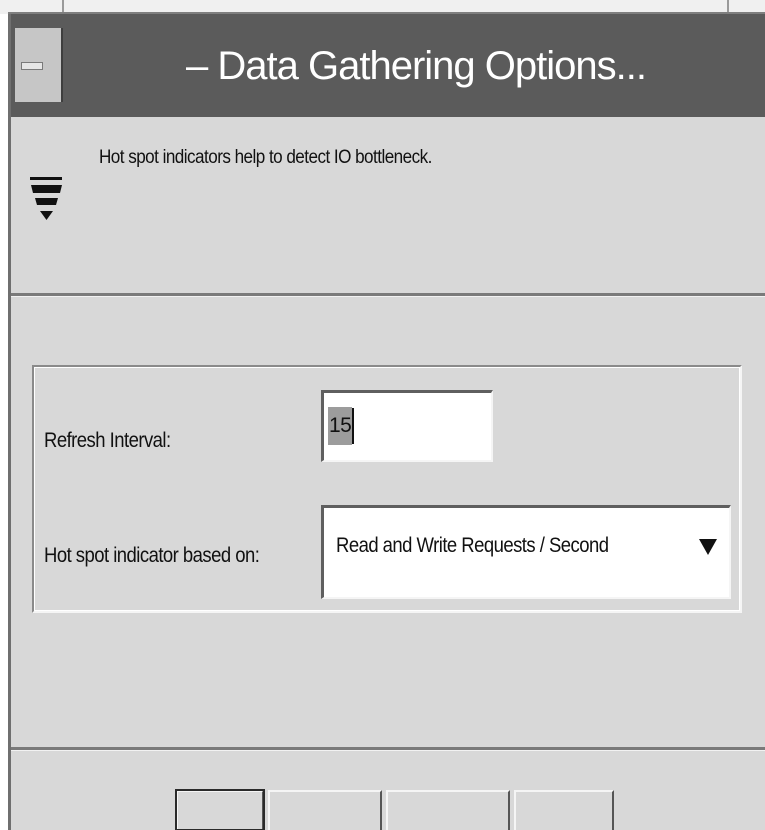  Describe the element at coordinates (388, 295) in the screenshot. I see `separator-top` at that location.